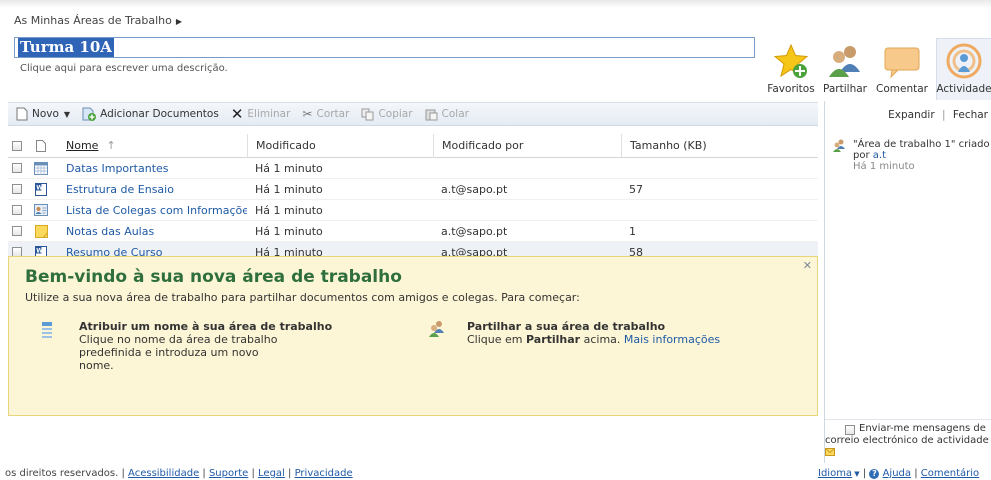 Image resolution: width=991 pixels, height=480 pixels. What do you see at coordinates (206, 326) in the screenshot?
I see `rename-step-heading: Atribuir um nome à sua área de trabalho` at bounding box center [206, 326].